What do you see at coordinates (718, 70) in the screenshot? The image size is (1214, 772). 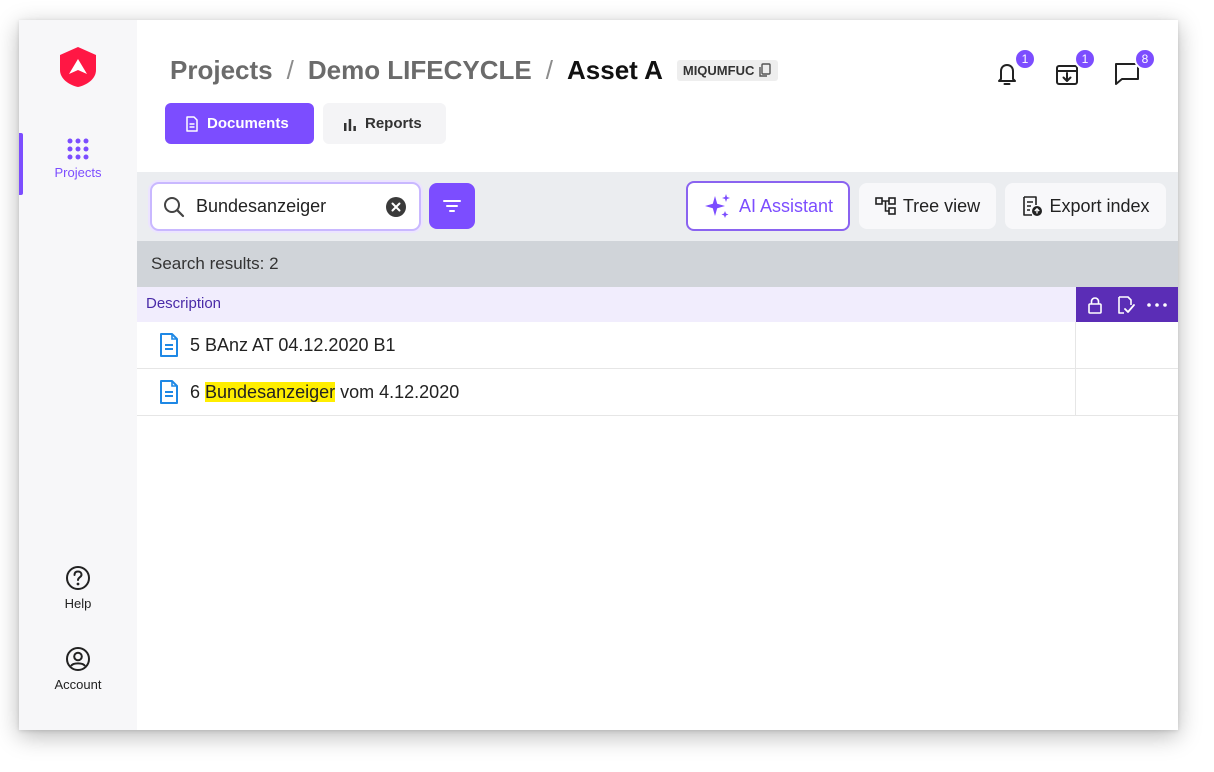 I see `asset-code: MIQUMFUC` at bounding box center [718, 70].